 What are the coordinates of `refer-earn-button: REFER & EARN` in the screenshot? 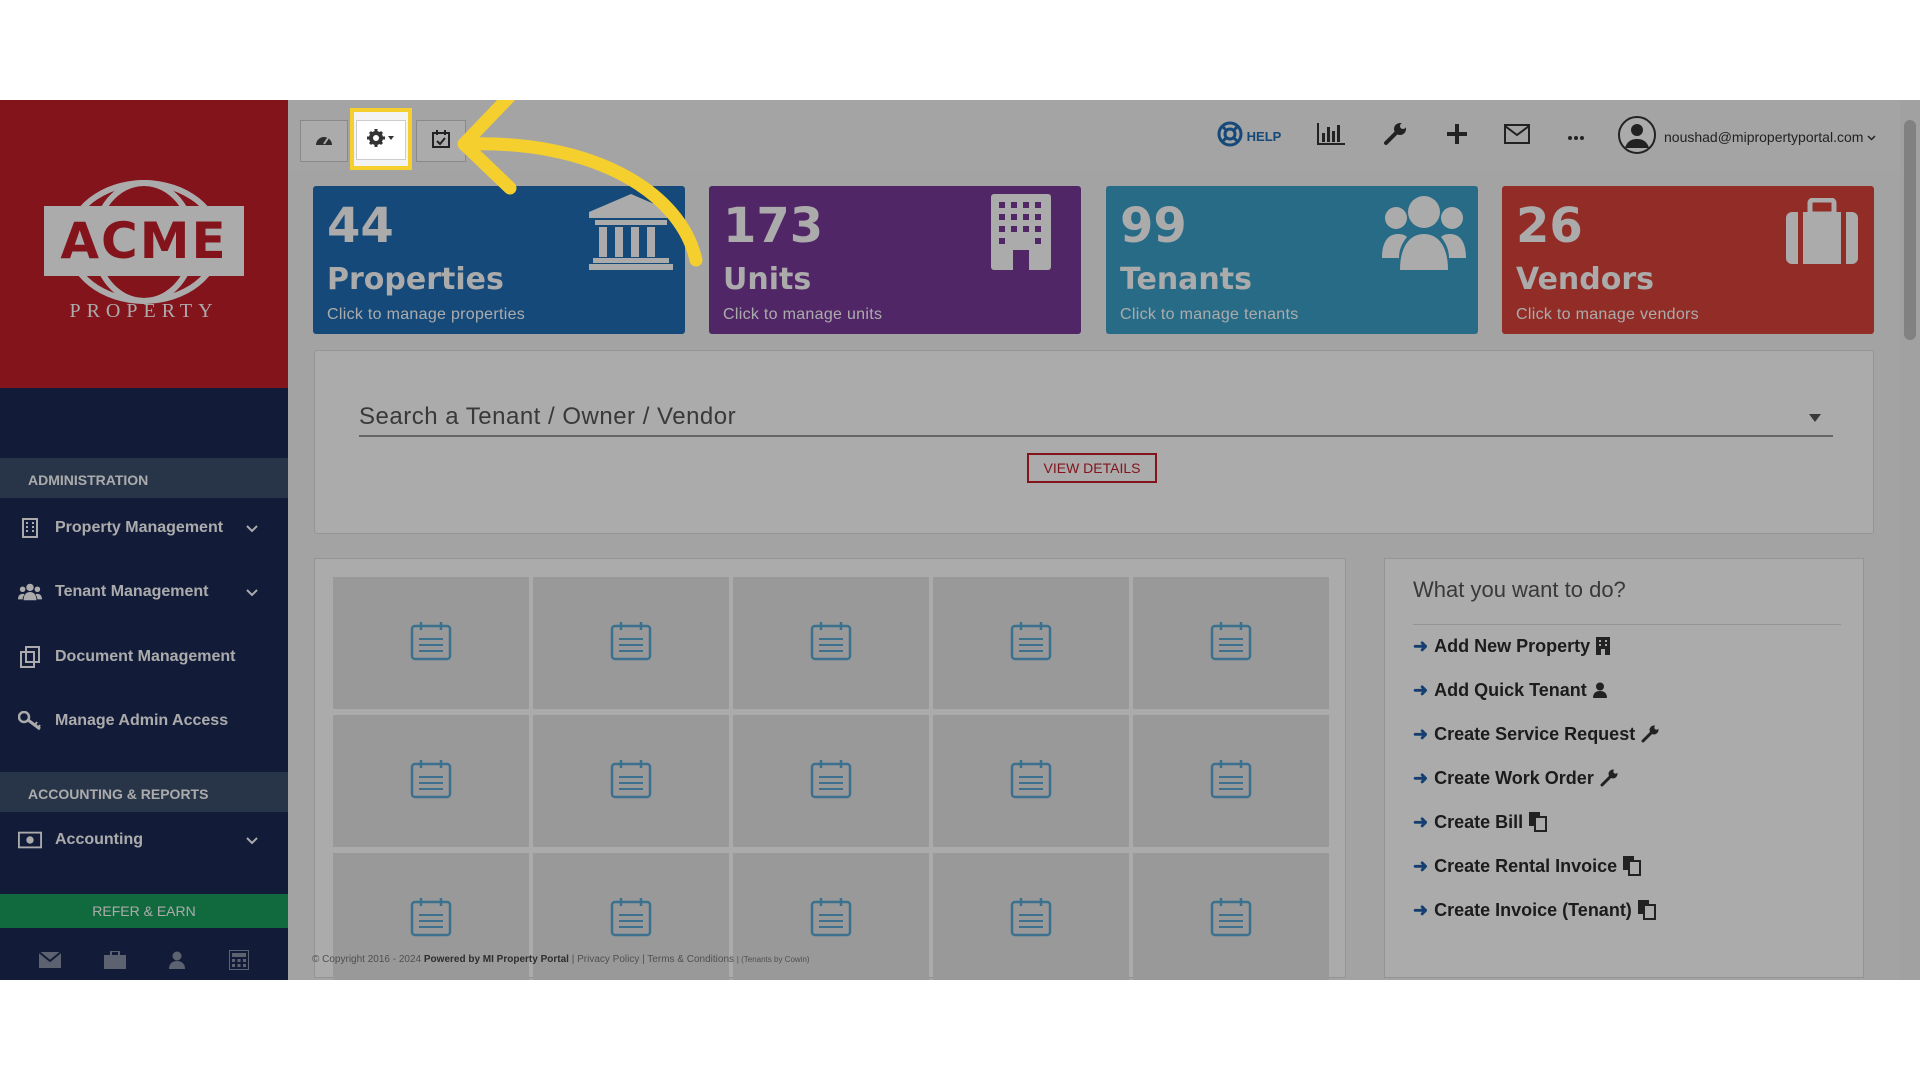 It's located at (144, 911).